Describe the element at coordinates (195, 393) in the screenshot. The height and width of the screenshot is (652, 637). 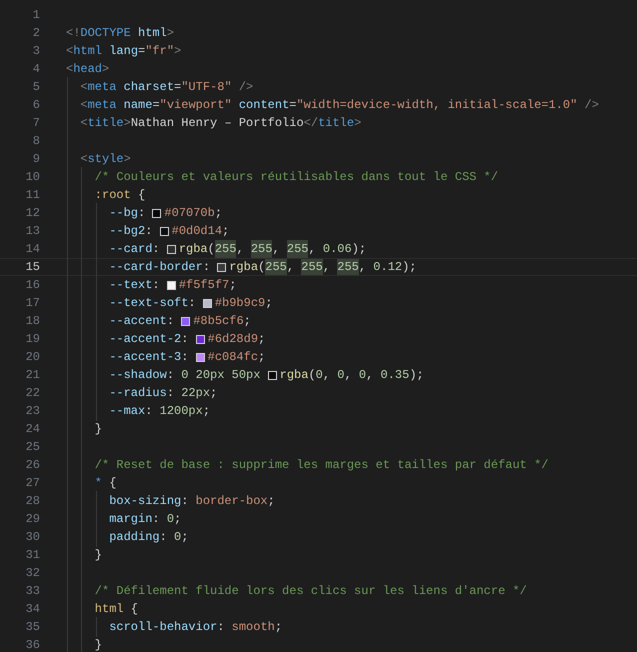
I see `code-number: 22px` at that location.